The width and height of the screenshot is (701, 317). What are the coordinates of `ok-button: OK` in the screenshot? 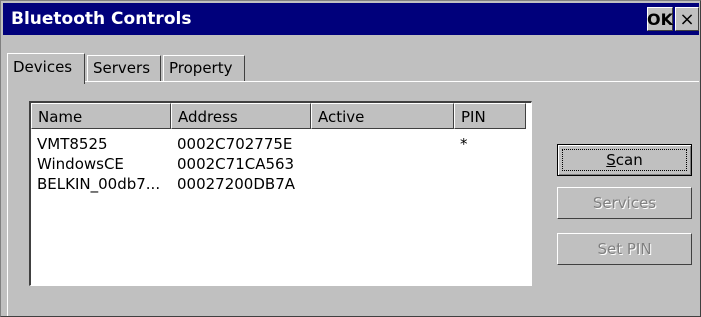 It's located at (660, 19).